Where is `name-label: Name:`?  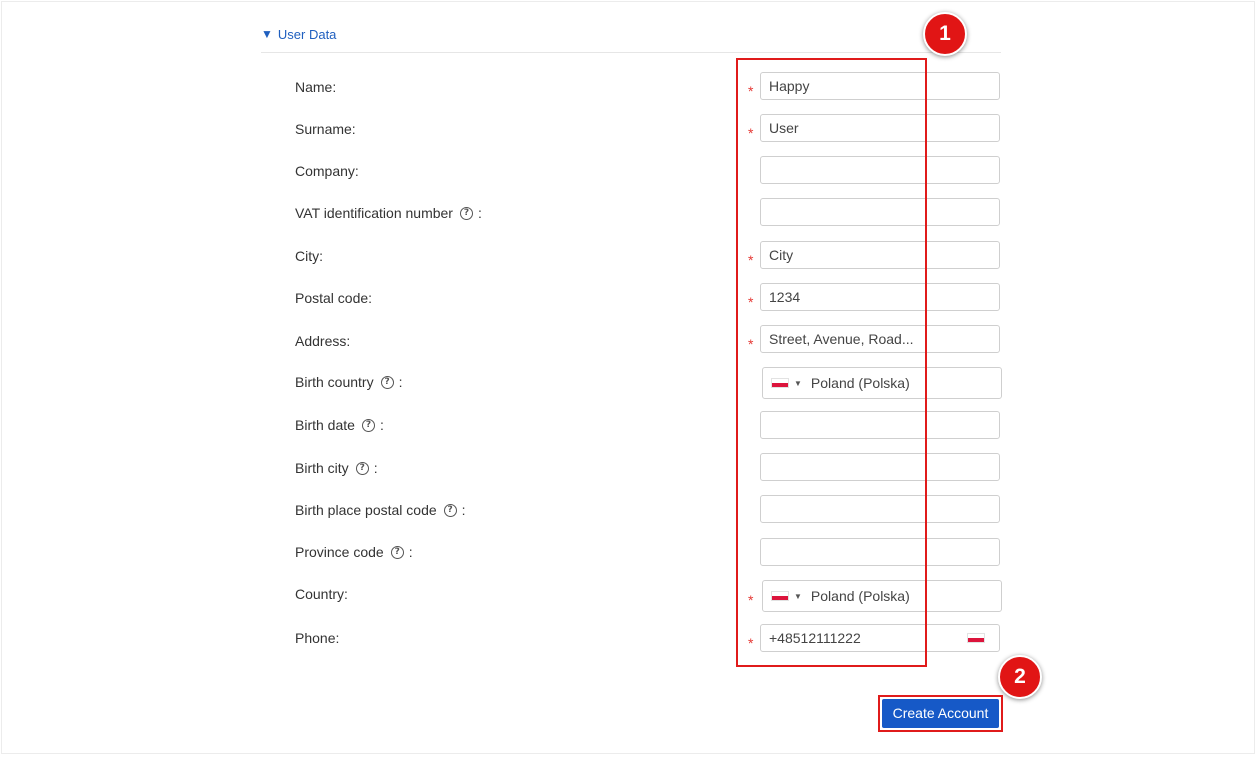 name-label: Name: is located at coordinates (316, 87).